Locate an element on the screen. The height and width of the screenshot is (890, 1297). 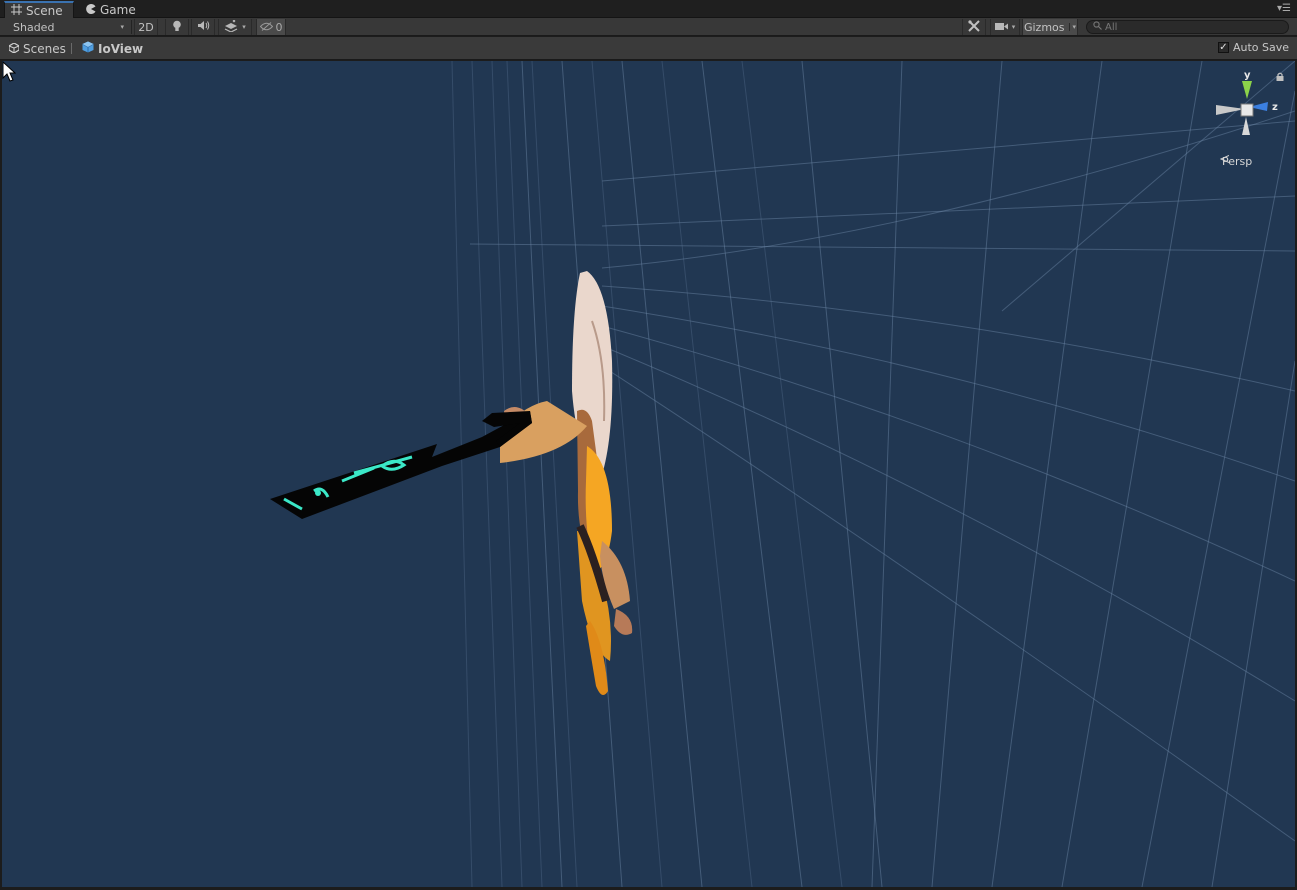
shading-mode-dropdown: Shaded ▾ is located at coordinates (68, 27).